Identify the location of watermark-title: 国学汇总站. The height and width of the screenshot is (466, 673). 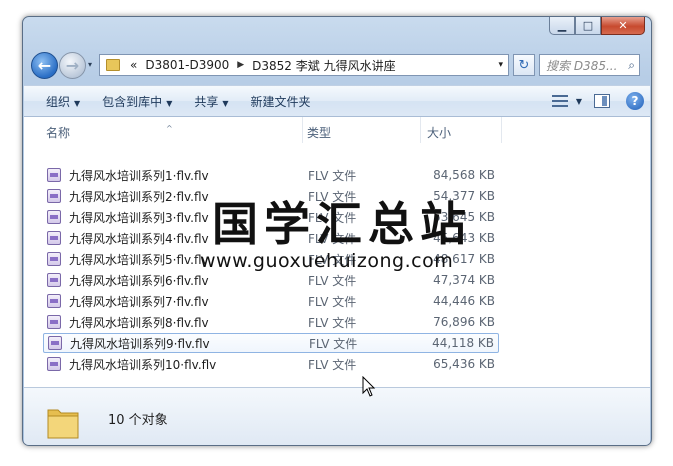
(342, 224).